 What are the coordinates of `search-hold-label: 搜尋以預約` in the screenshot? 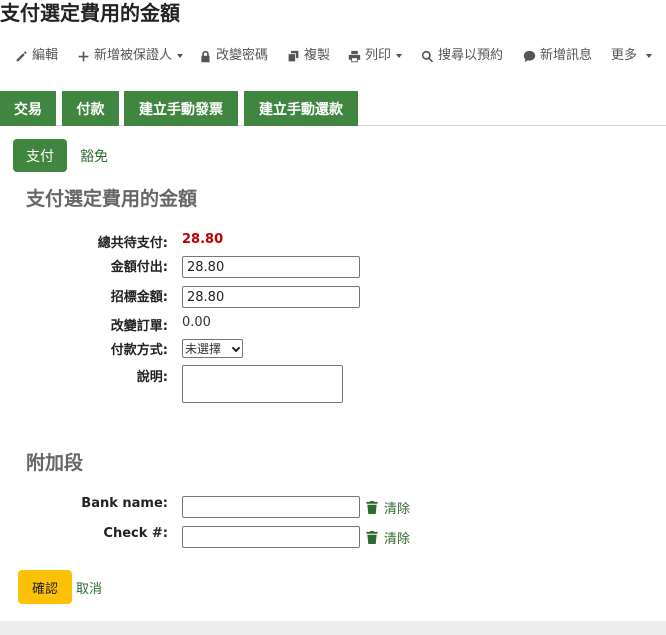 It's located at (471, 55).